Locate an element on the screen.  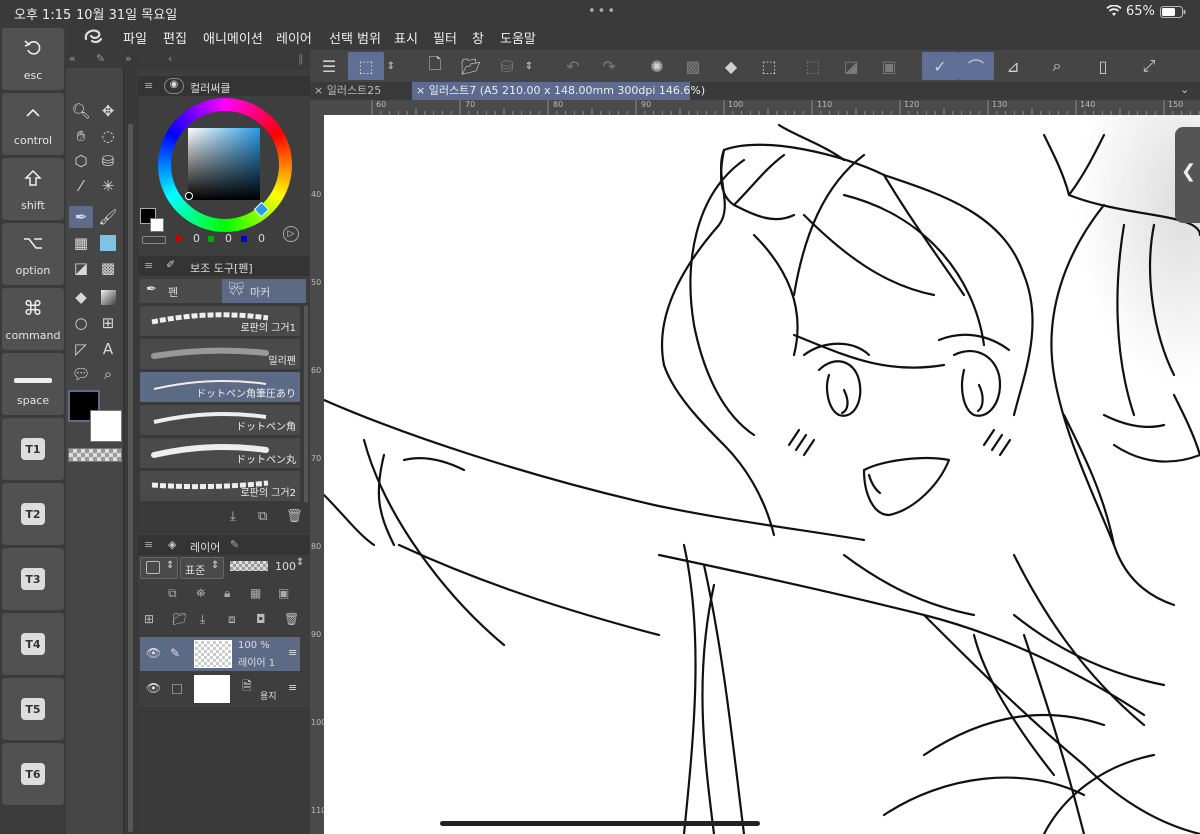
save-stepper-icon: ⇕ is located at coordinates (529, 66).